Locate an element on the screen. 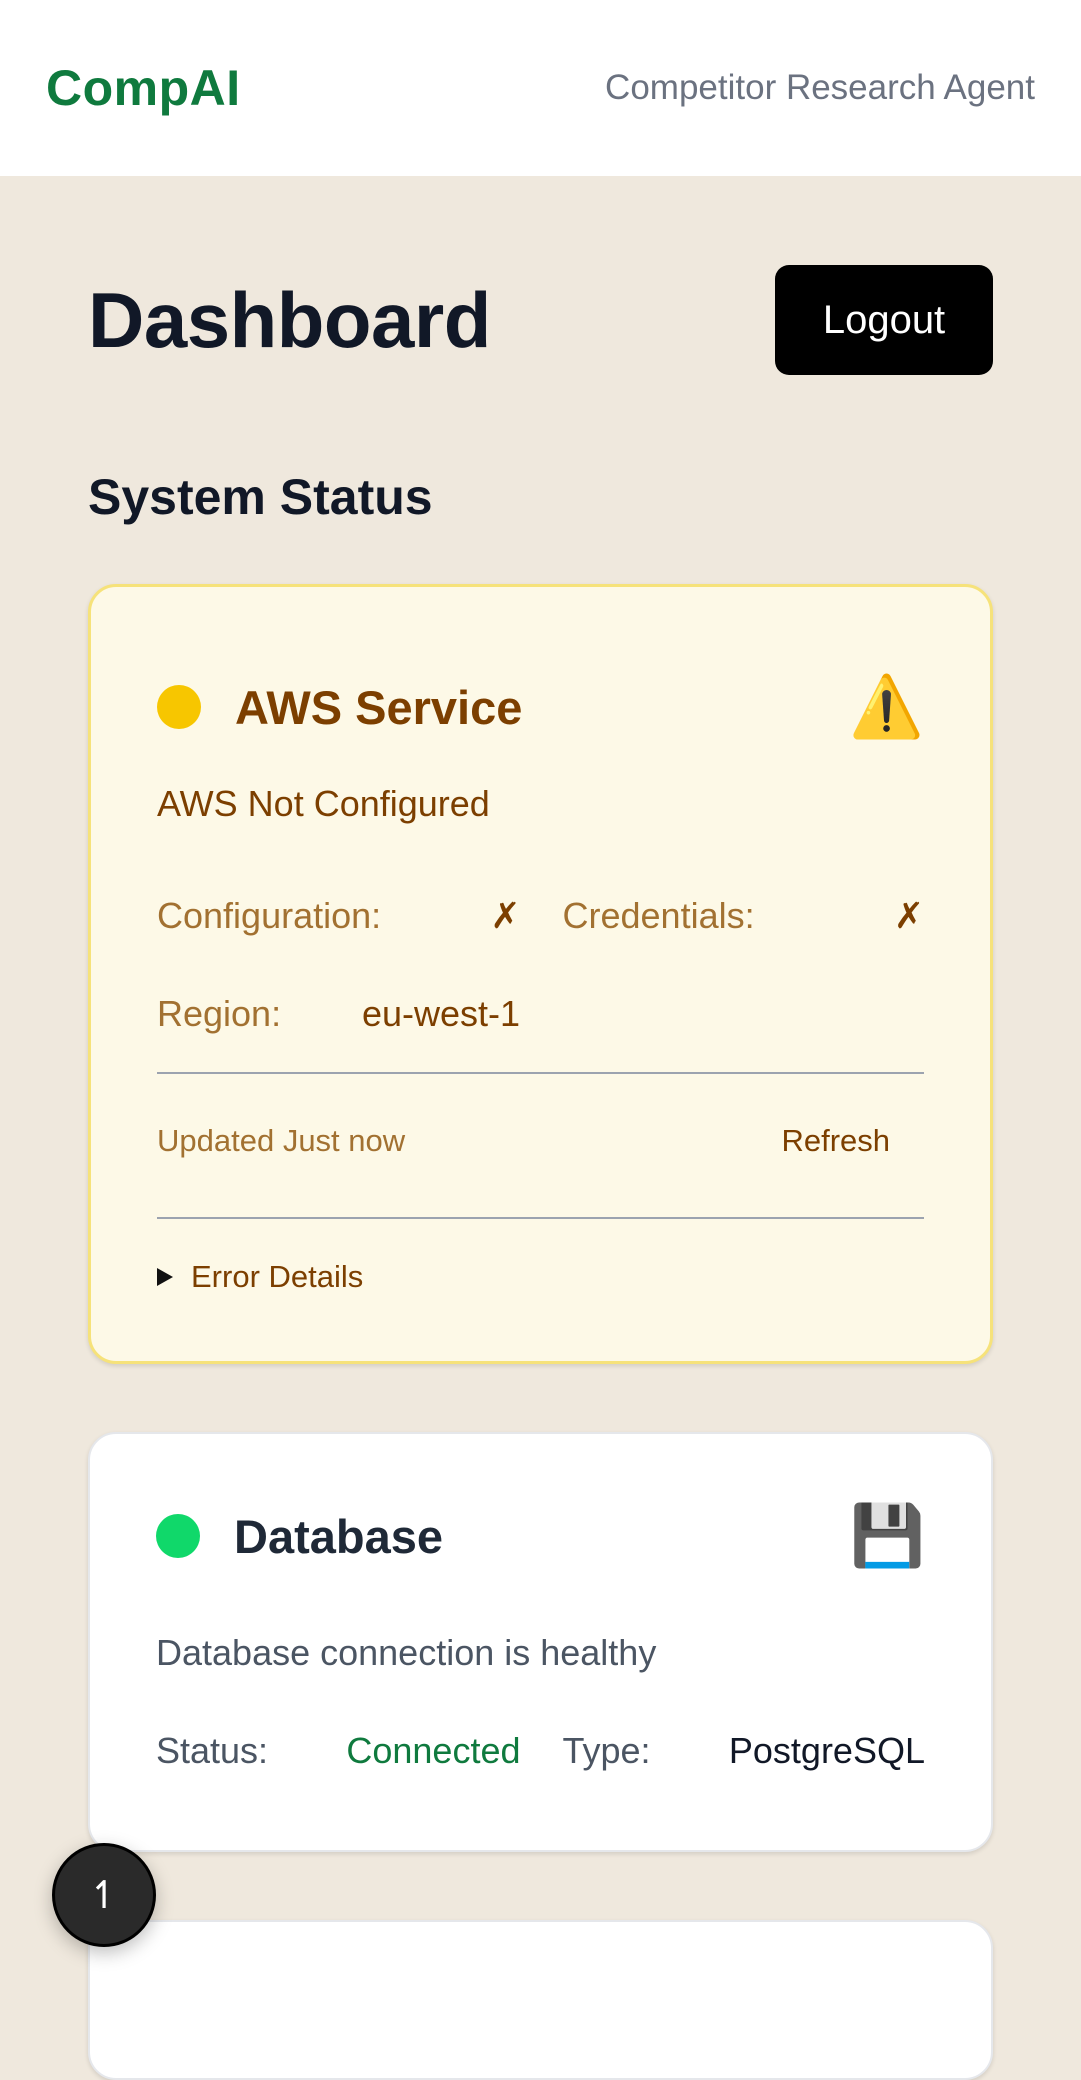 The image size is (1081, 2080). credentials-label: Credentials: is located at coordinates (658, 915).